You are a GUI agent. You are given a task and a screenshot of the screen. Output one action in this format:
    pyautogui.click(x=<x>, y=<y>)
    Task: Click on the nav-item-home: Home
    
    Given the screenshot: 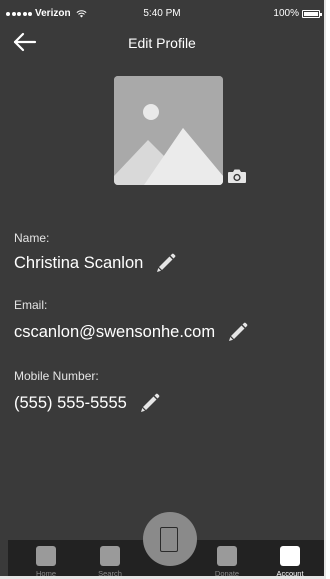 What is the action you would take?
    pyautogui.click(x=46, y=558)
    